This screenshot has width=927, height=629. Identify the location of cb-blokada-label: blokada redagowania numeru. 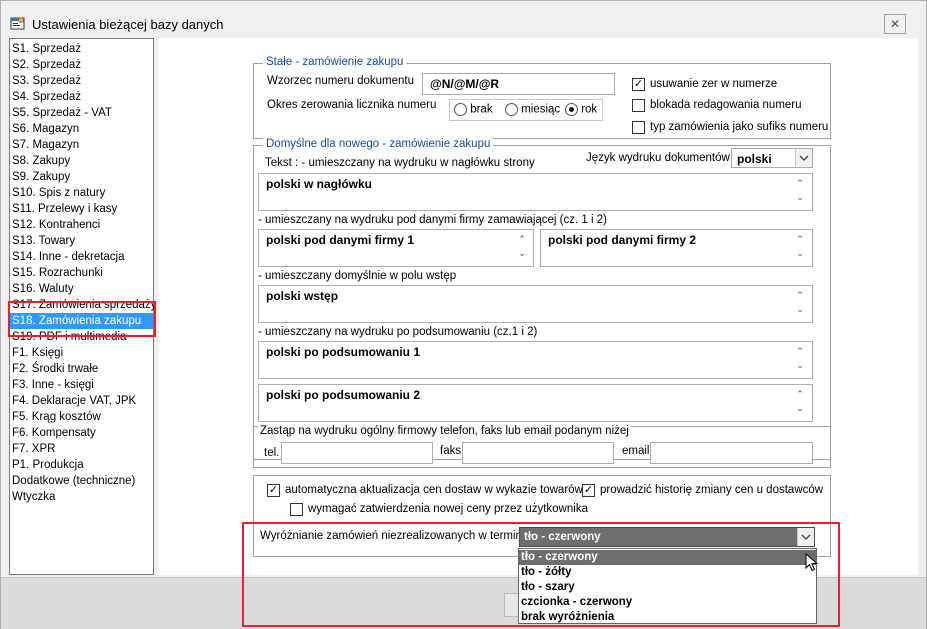
(726, 105).